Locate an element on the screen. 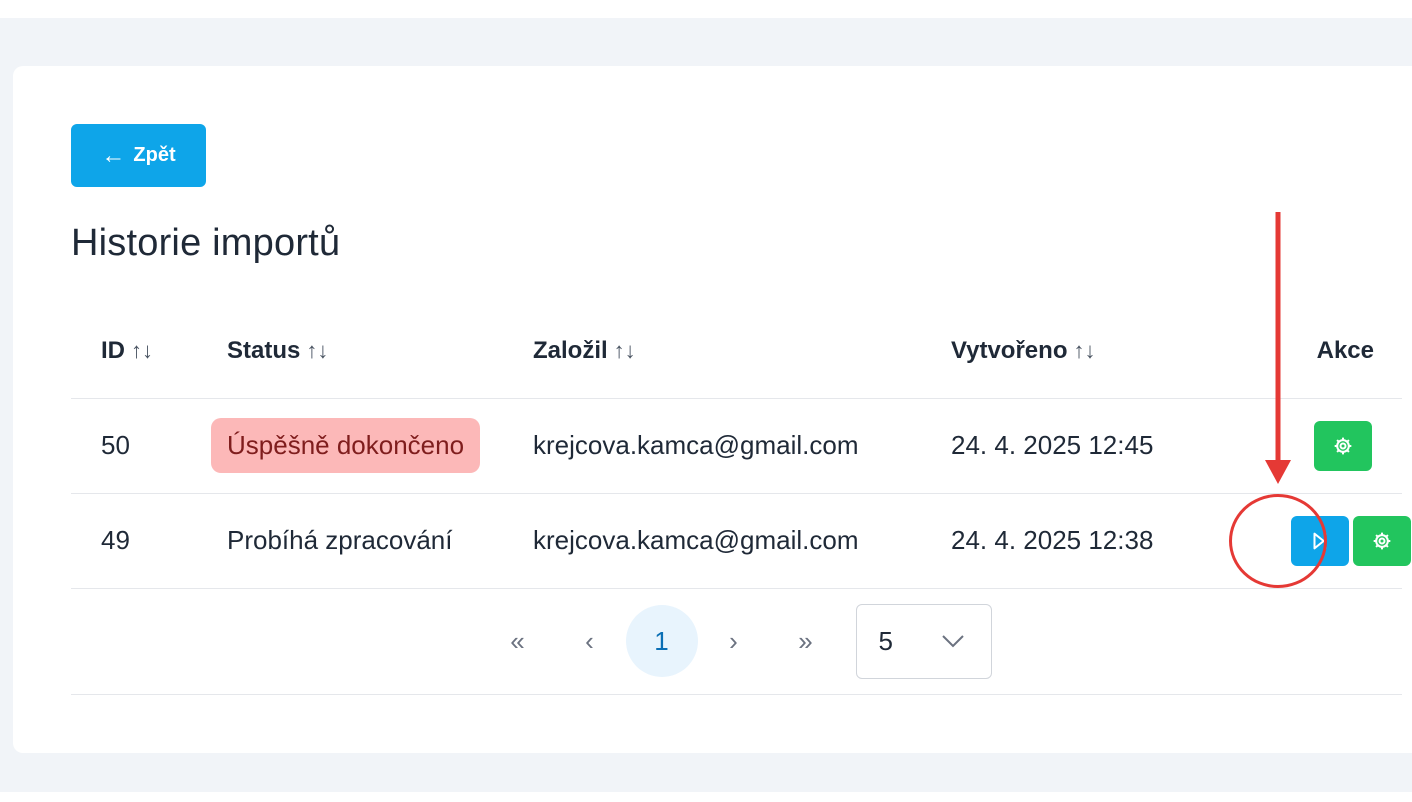  pagination: « ‹ 1 › » 5 is located at coordinates (736, 641).